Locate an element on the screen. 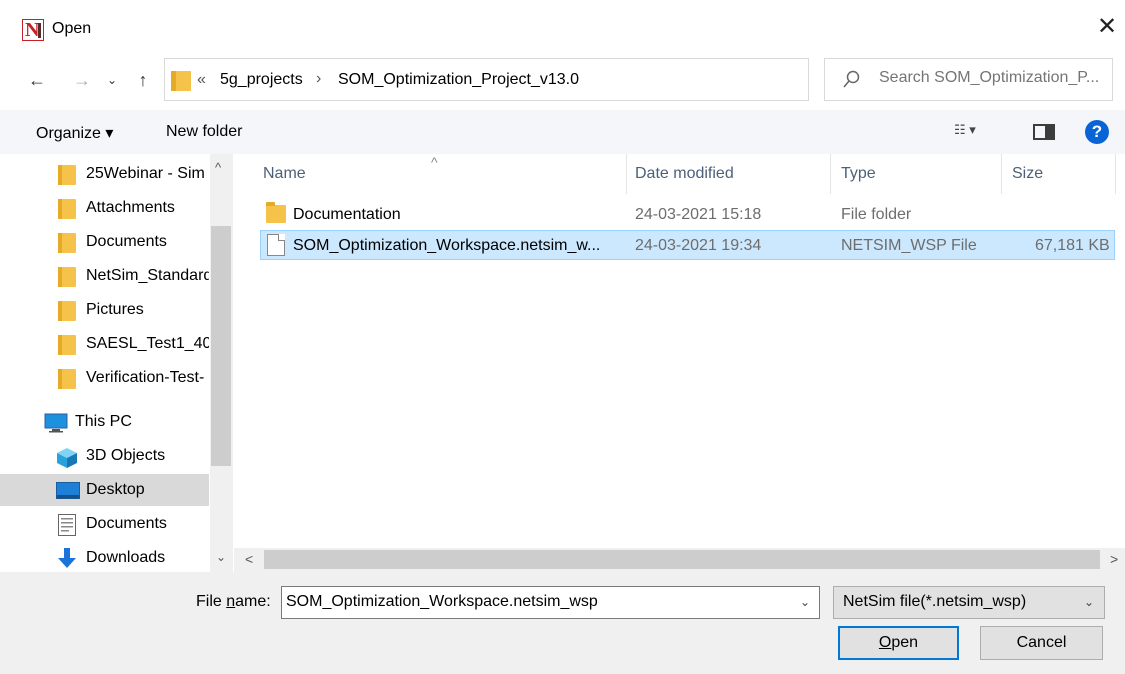 The width and height of the screenshot is (1125, 674). navigation-pane-scrollbar: ^ ⌄ is located at coordinates (221, 363).